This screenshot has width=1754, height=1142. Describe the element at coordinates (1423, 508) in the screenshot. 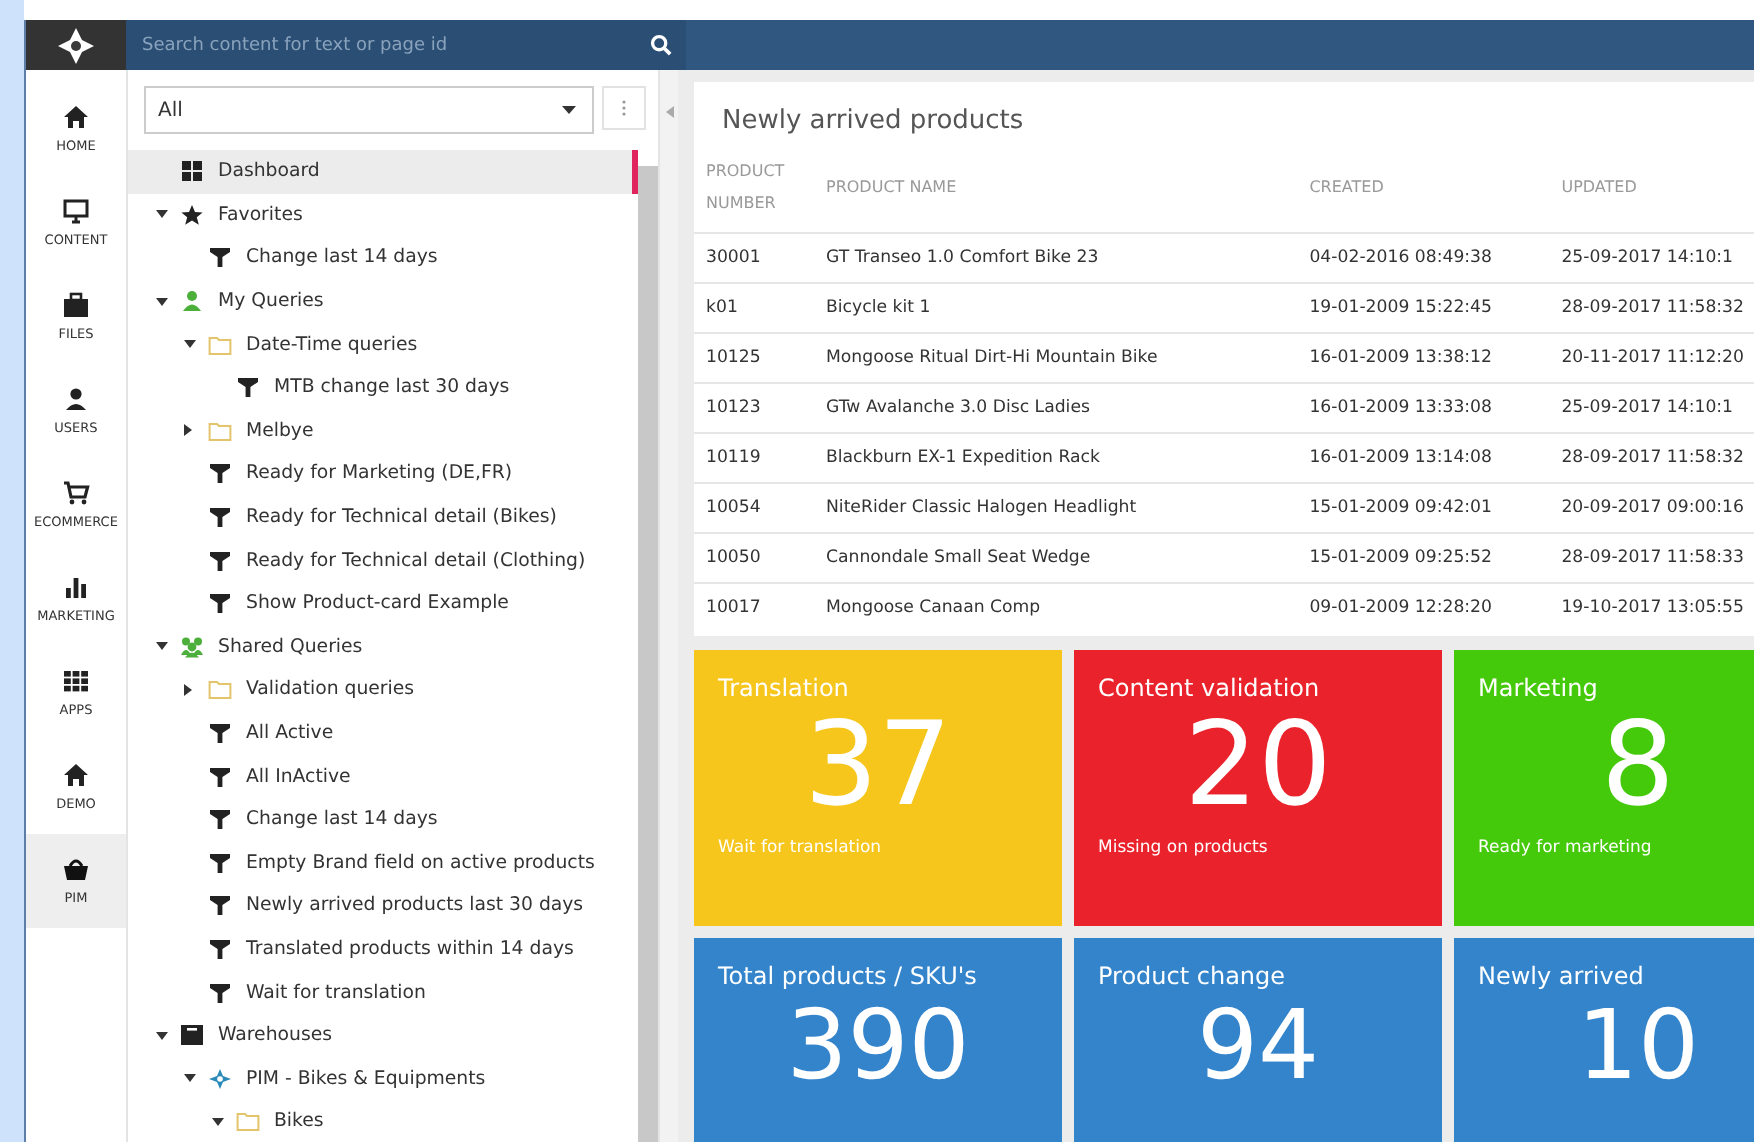

I see `table-cell: 15-01-2009 09:42:01` at that location.